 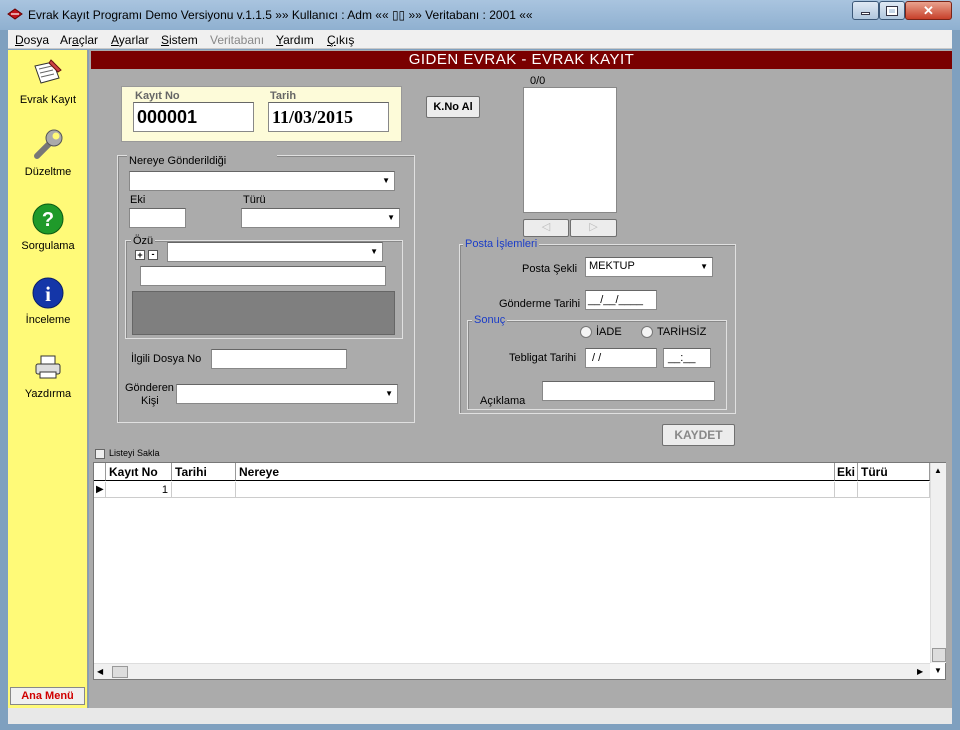 What do you see at coordinates (15, 14) in the screenshot?
I see `app-icon` at bounding box center [15, 14].